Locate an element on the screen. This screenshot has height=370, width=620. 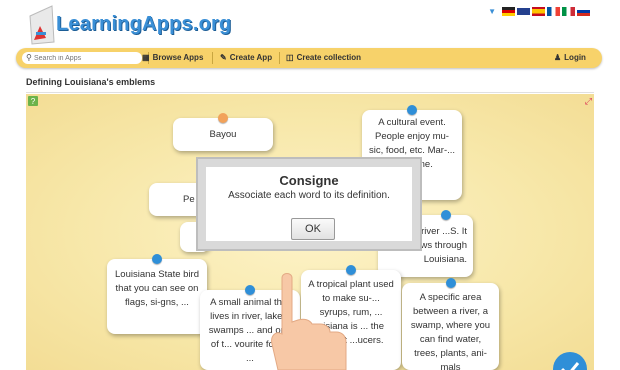
site-header: LearningApps.org ▼ is located at coordinates (310, 23).